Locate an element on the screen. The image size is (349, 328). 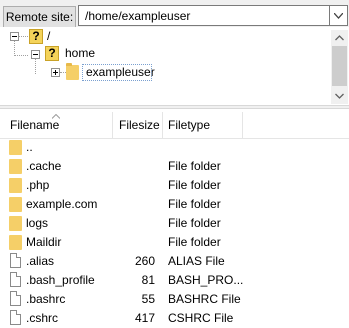
file-type: ALIAS File is located at coordinates (196, 261).